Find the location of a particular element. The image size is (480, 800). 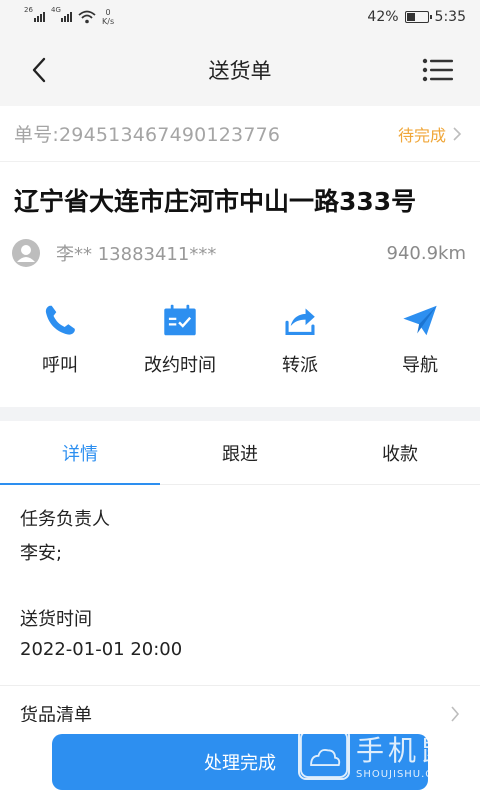

call-button: 呼叫 is located at coordinates (60, 339).